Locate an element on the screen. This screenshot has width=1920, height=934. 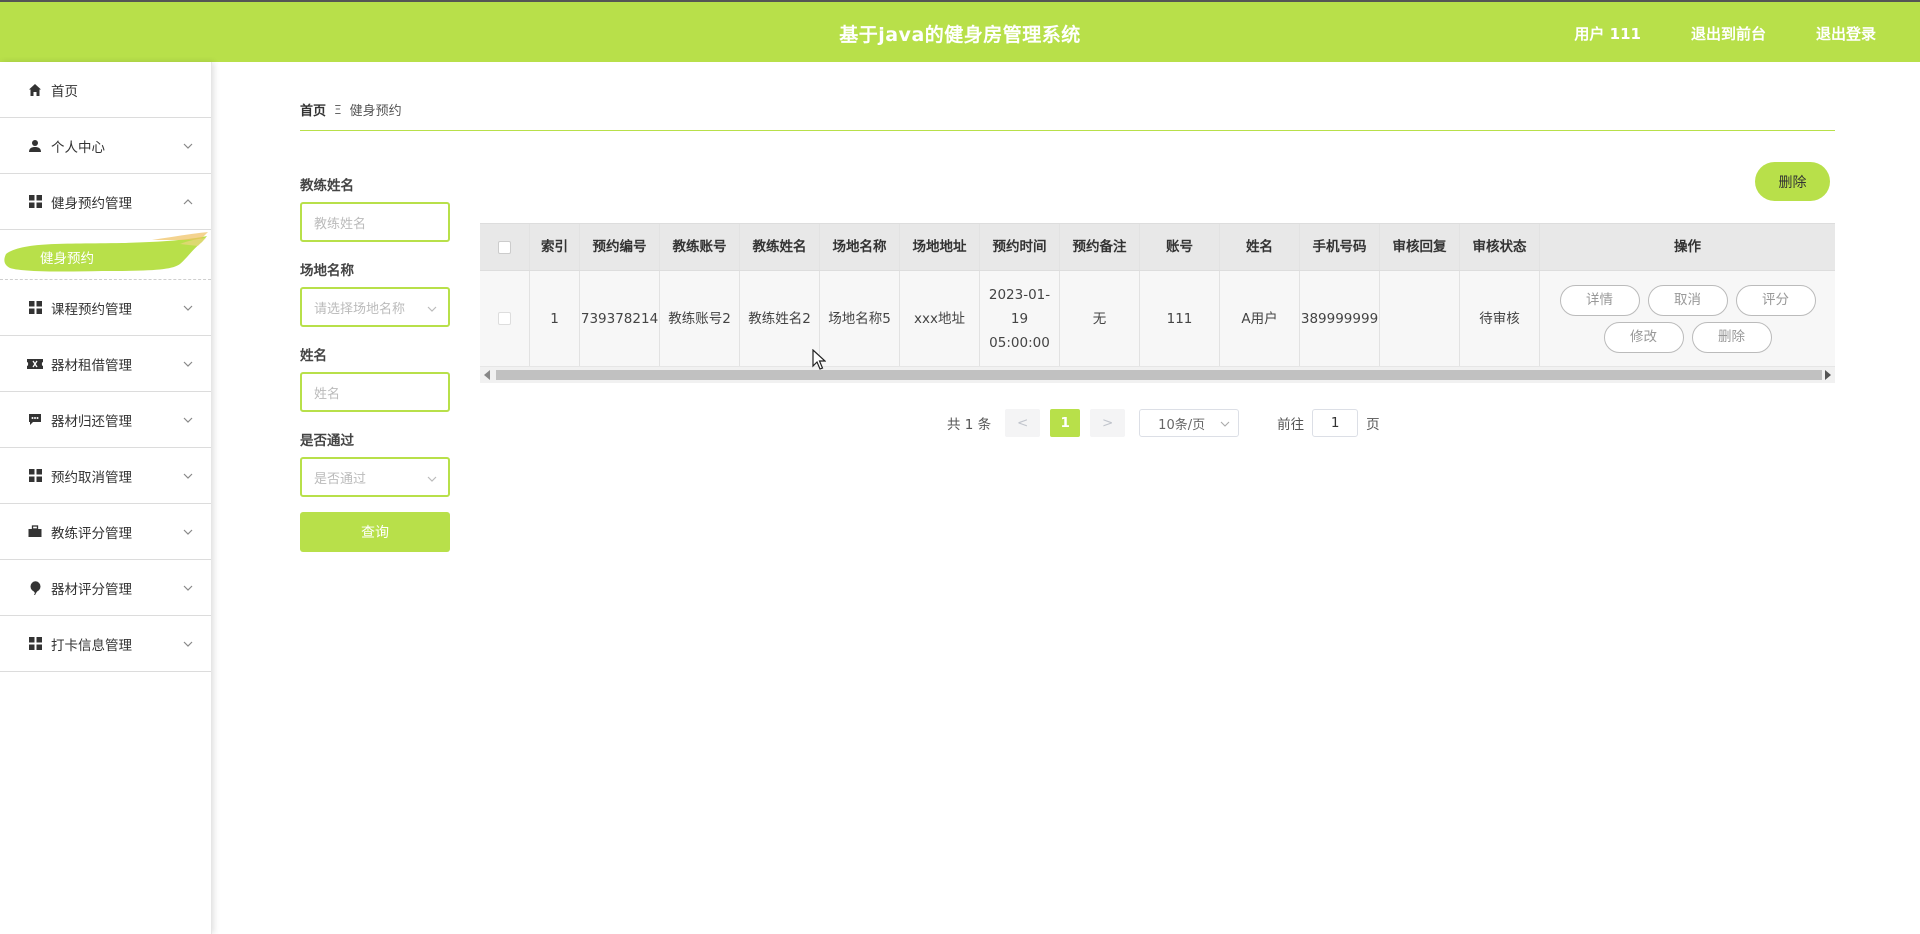
cell-booking-time: 2023-01-19 05:00:00 is located at coordinates (1020, 318).